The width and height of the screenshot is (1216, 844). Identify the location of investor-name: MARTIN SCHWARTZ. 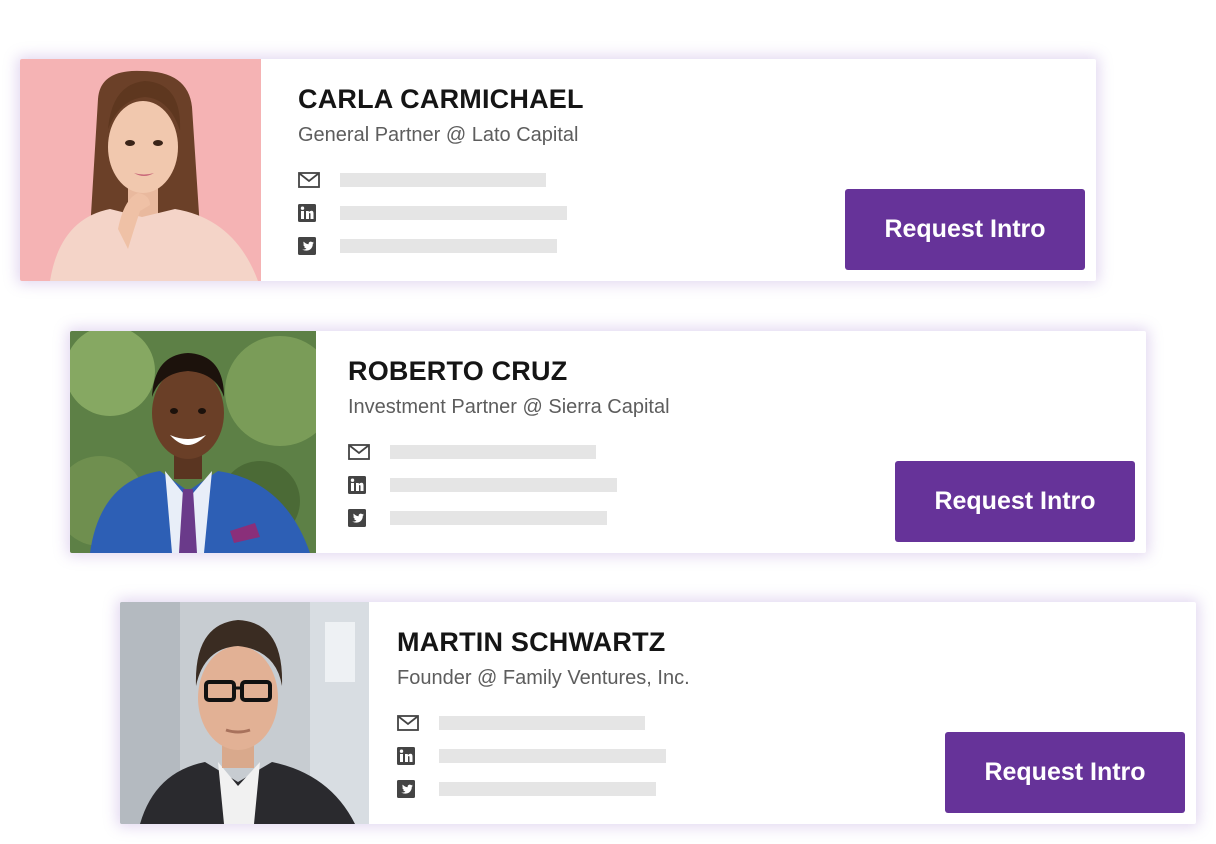
(531, 642).